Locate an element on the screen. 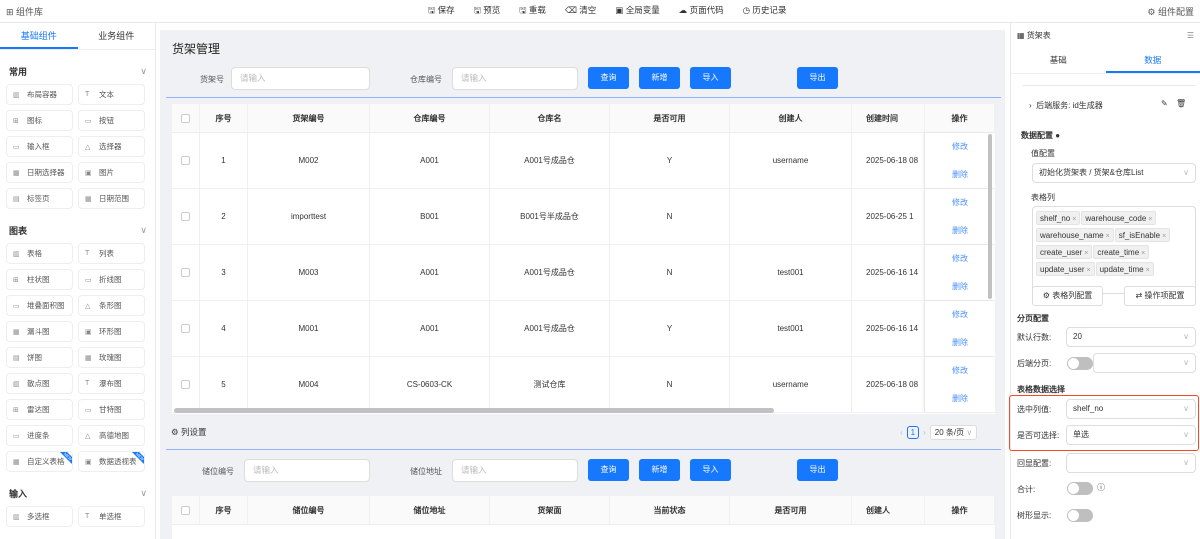  component-item: ▥ 多选框 is located at coordinates (39, 516).